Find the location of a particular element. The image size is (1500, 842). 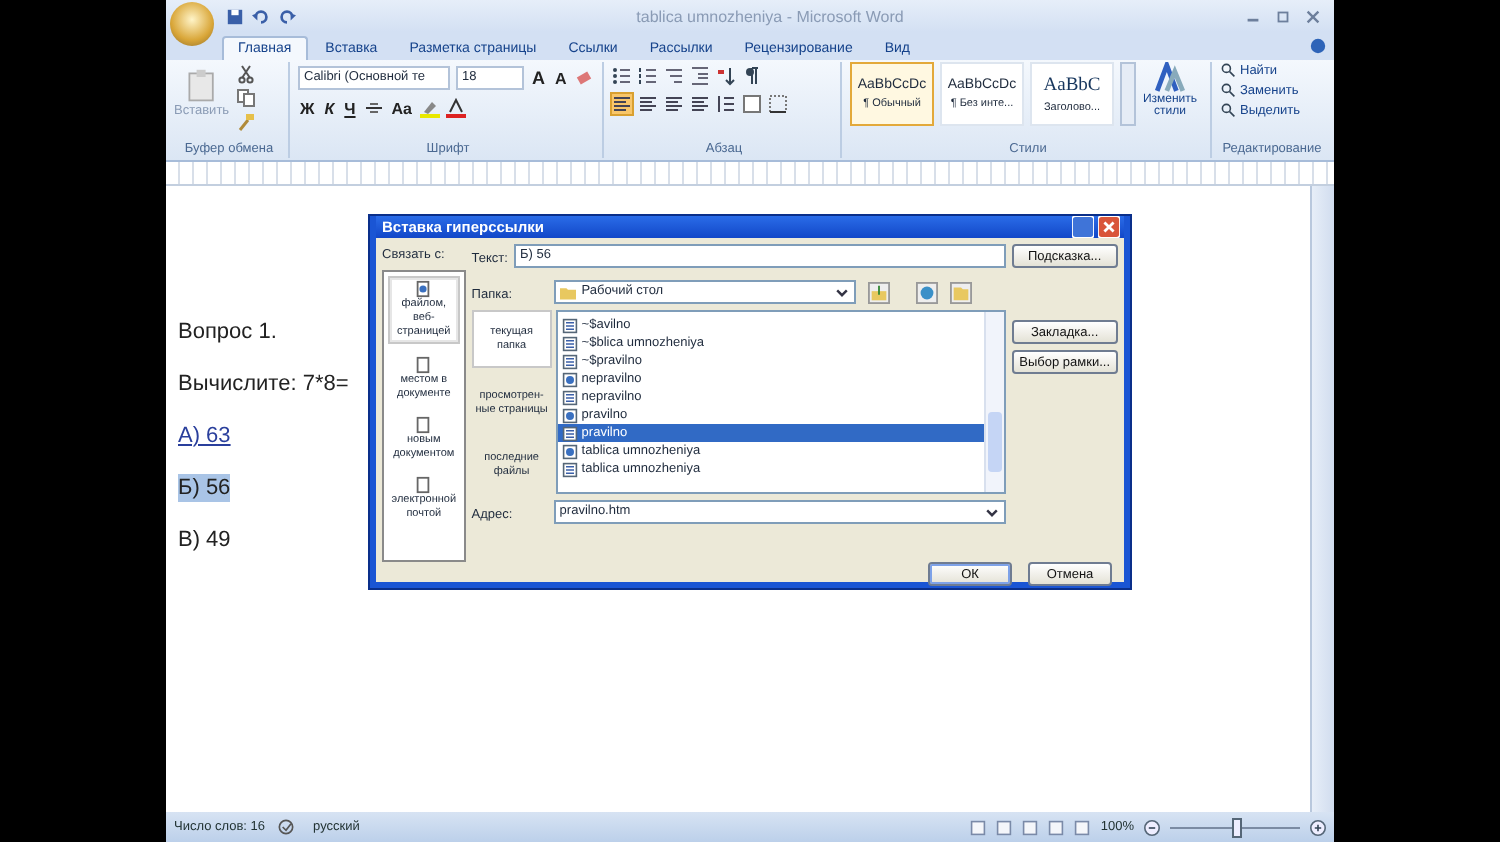

clipboard-icon is located at coordinates (201, 86).